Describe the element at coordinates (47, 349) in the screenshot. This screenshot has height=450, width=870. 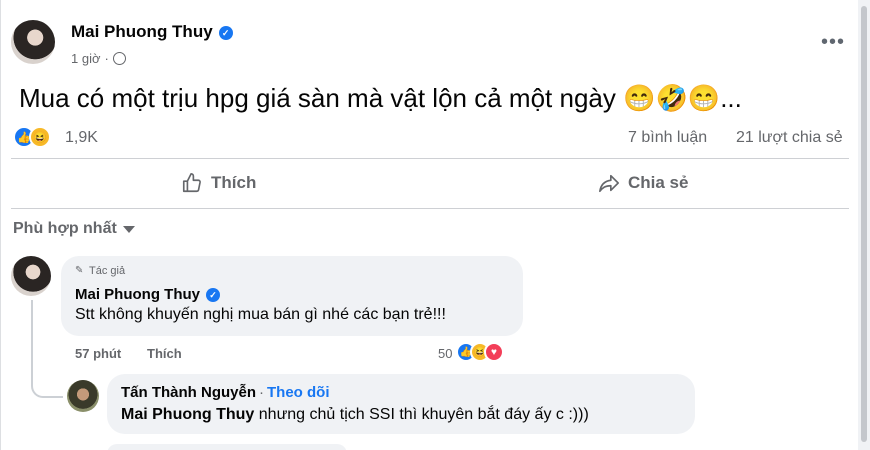
I see `thread-line` at that location.